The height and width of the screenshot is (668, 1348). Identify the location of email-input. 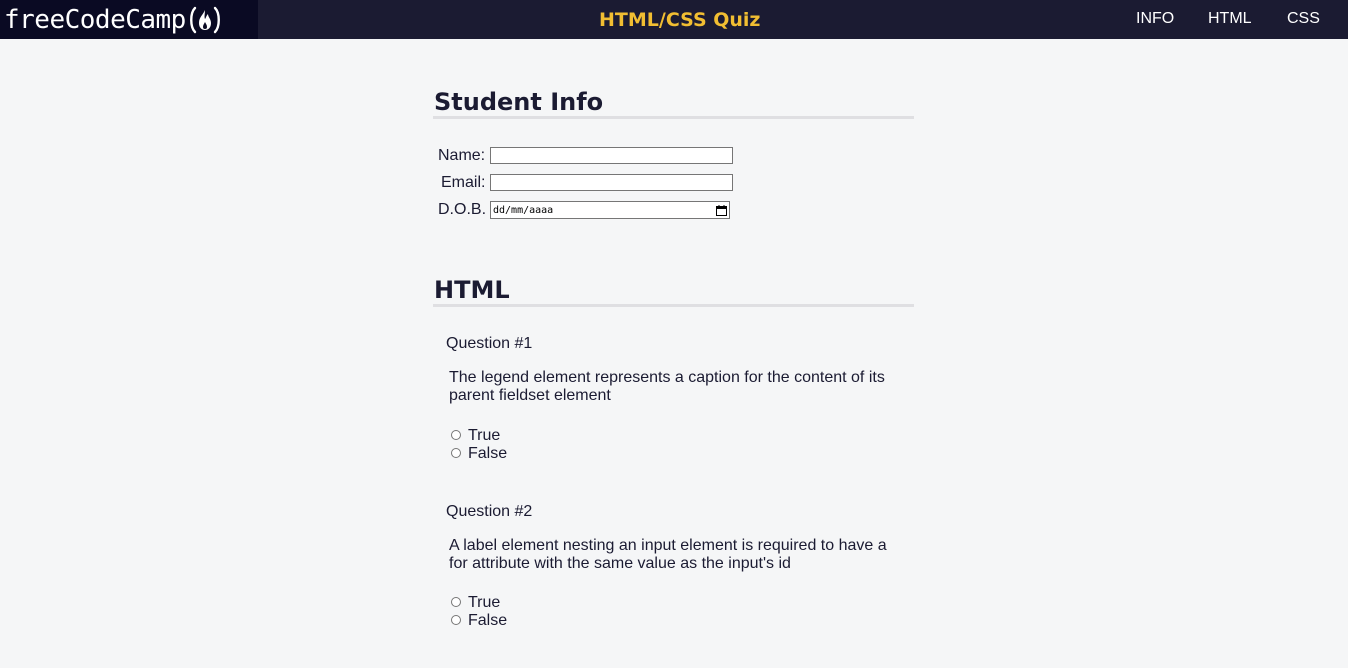
(611, 182).